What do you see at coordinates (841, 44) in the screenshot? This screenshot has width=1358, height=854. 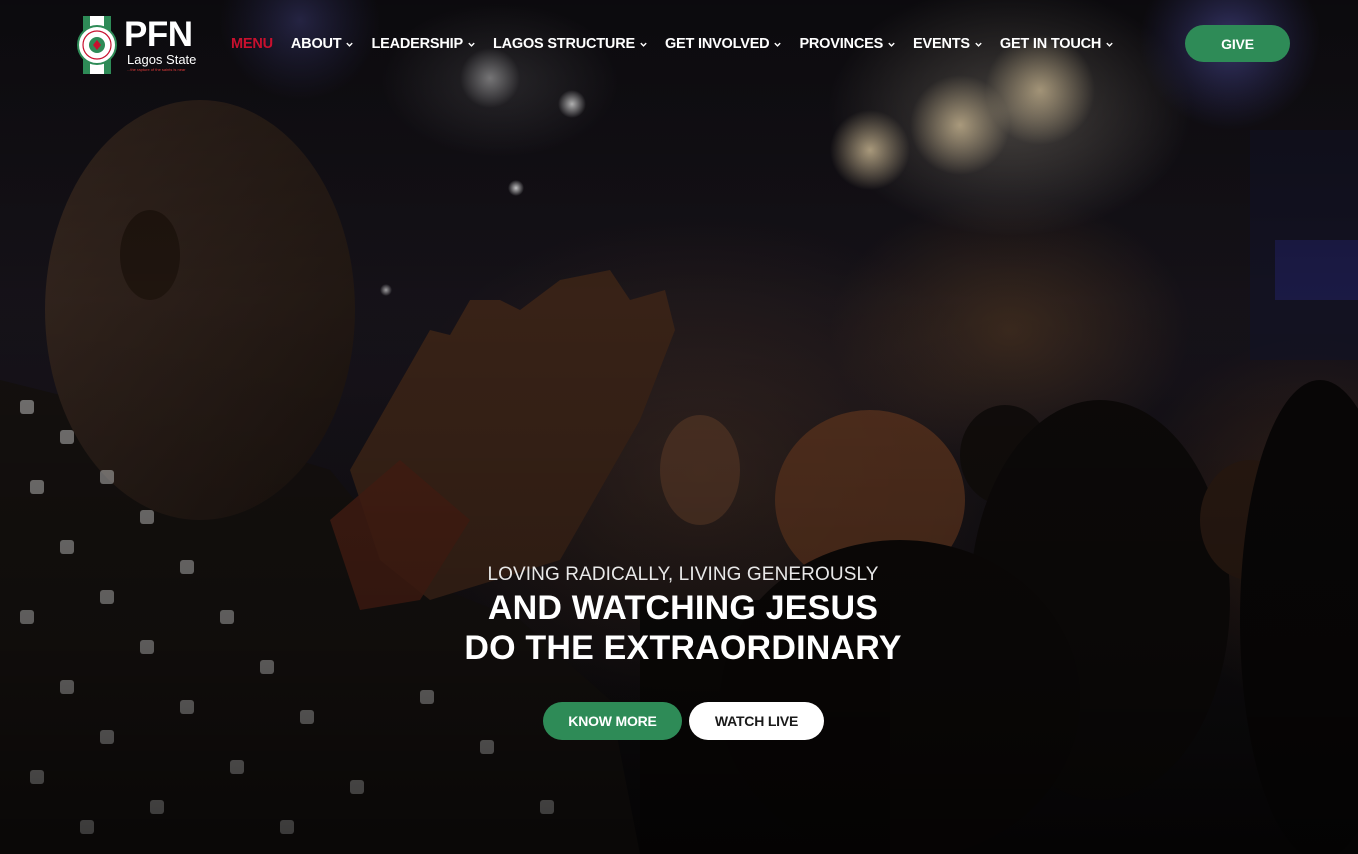 I see `nav-item-label: PROVINCES` at bounding box center [841, 44].